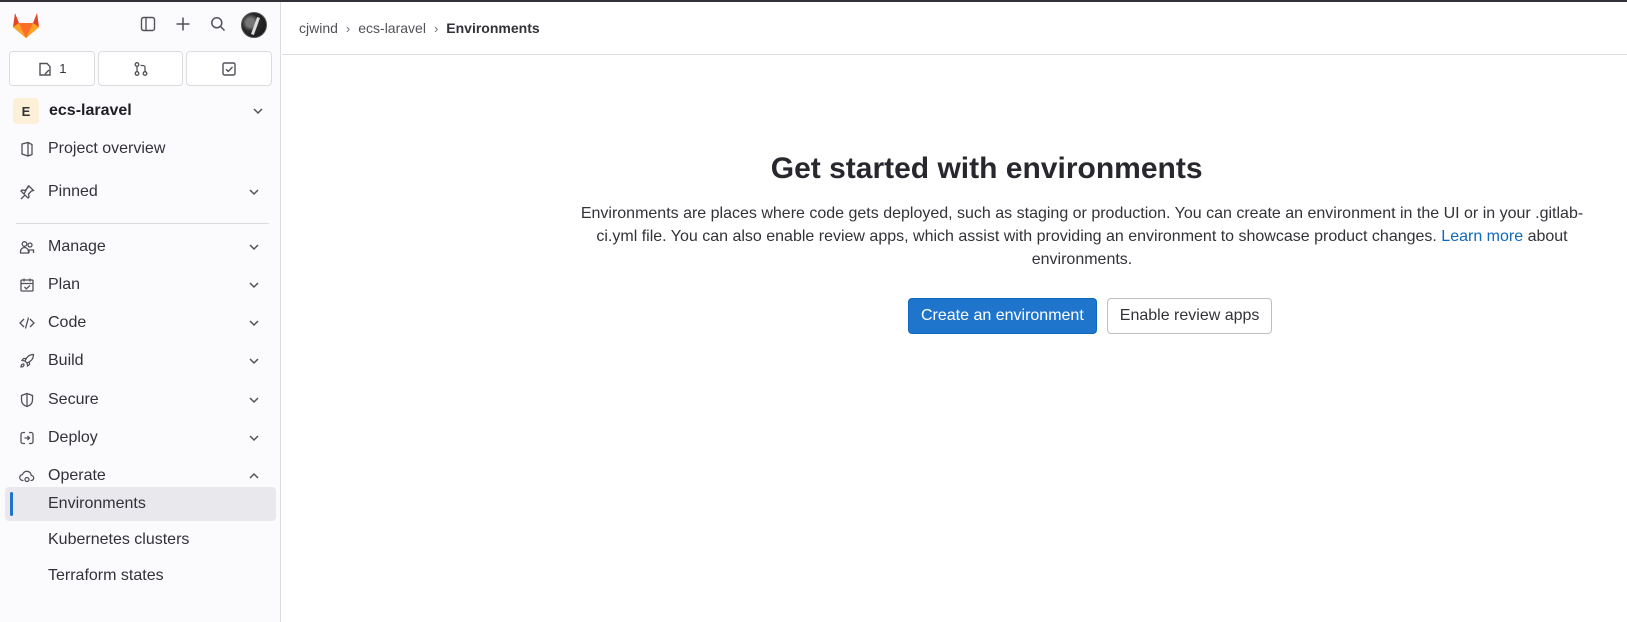 The width and height of the screenshot is (1627, 622). I want to click on sidebar-subitem-kubernetes-clusters: Kubernetes clusters, so click(140, 540).